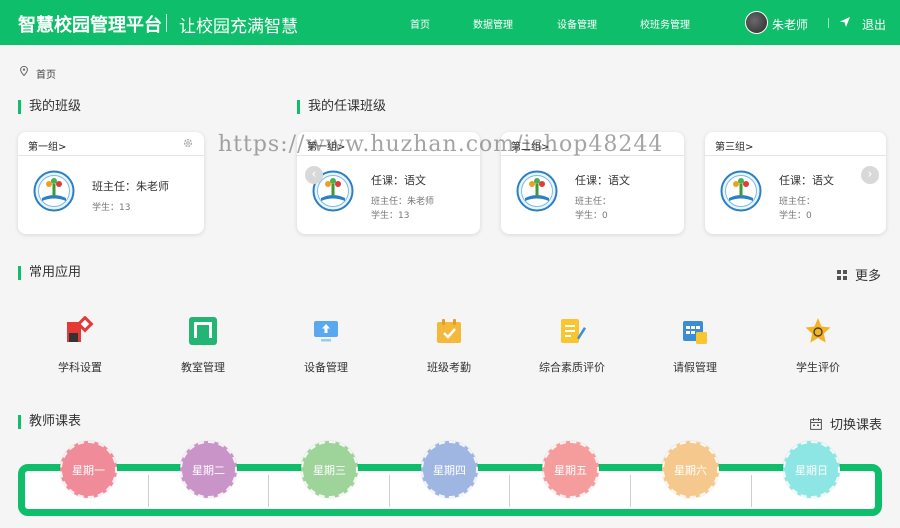 The image size is (900, 528). I want to click on card-header: 第一组>, so click(111, 144).